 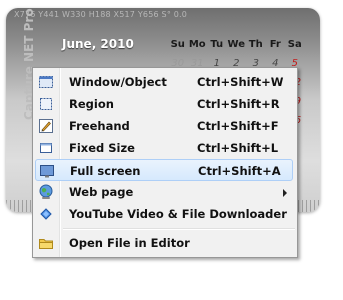 What do you see at coordinates (294, 44) in the screenshot?
I see `weekday-label: Sa` at bounding box center [294, 44].